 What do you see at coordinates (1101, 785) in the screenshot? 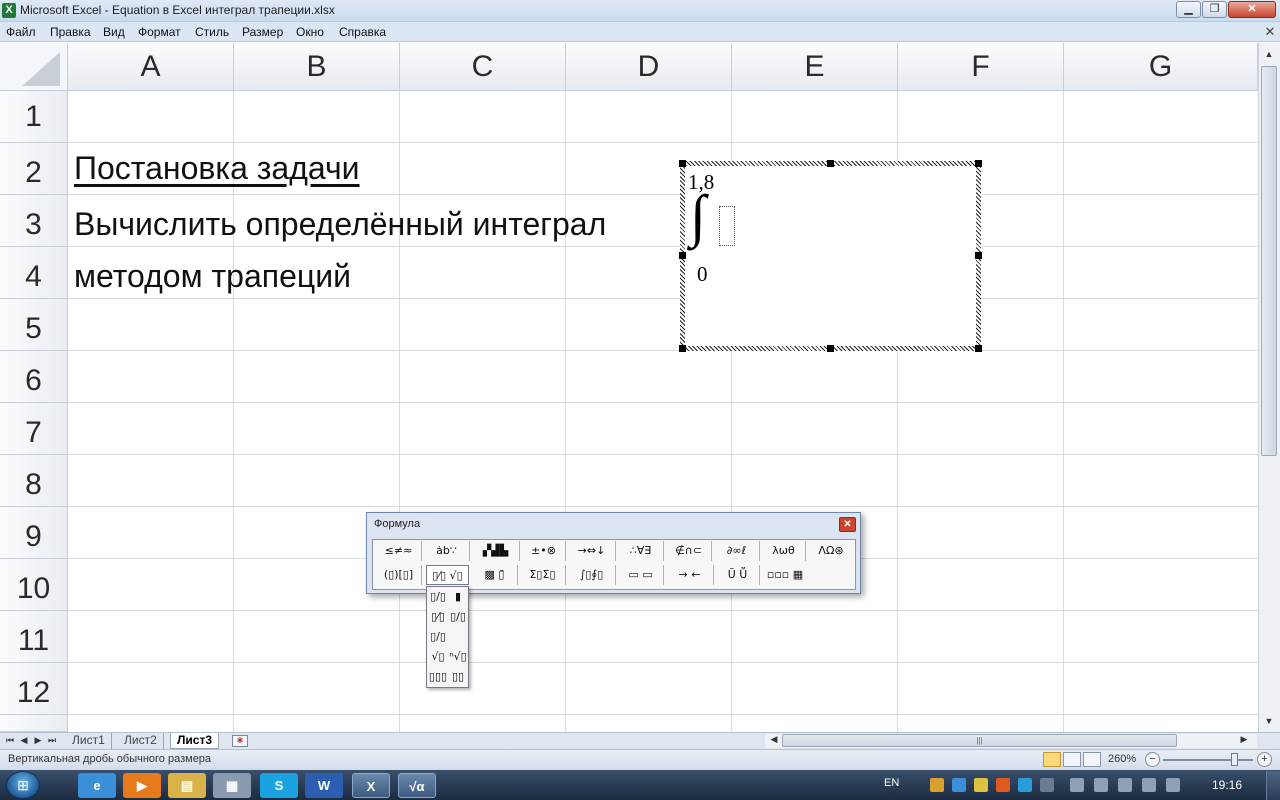
I see `tray-signal-icon` at bounding box center [1101, 785].